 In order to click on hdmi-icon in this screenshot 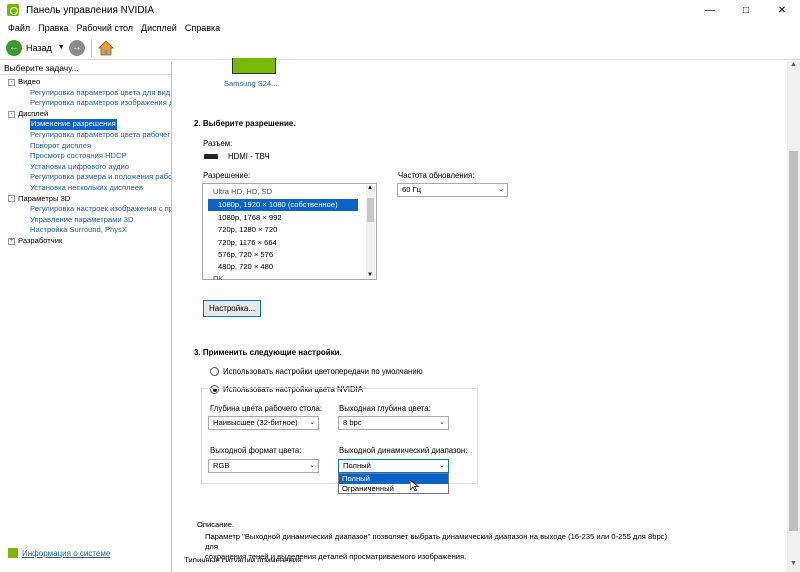, I will do `click(211, 156)`.